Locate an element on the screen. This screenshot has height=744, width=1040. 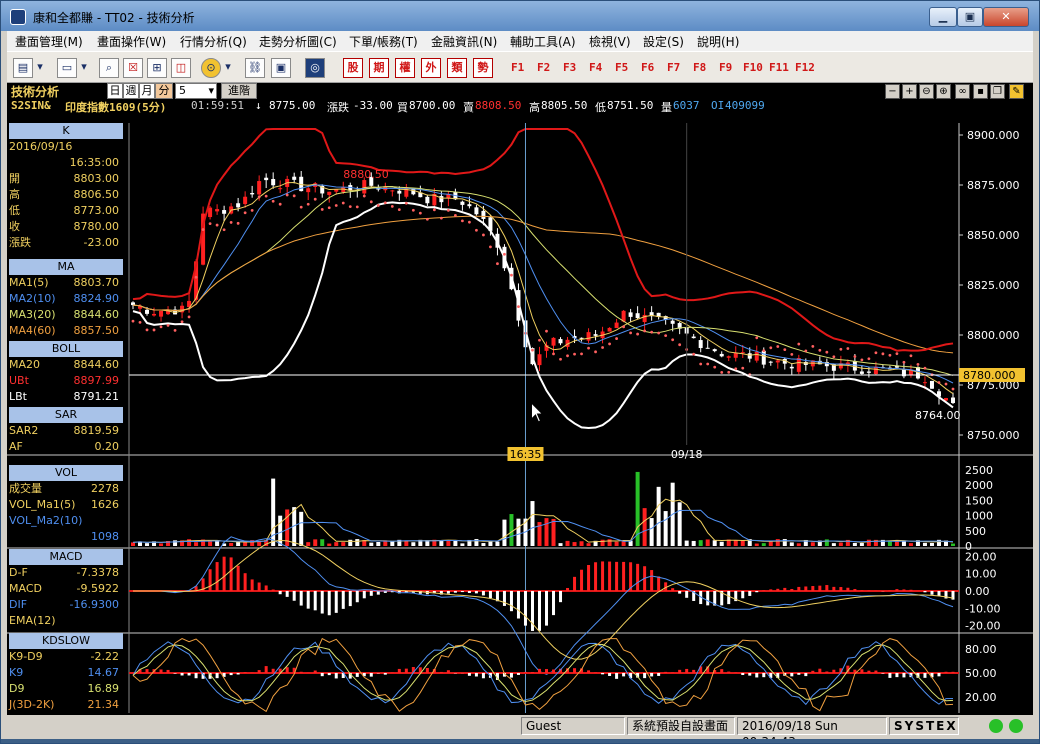
search-icon: ⌕ is located at coordinates (109, 68).